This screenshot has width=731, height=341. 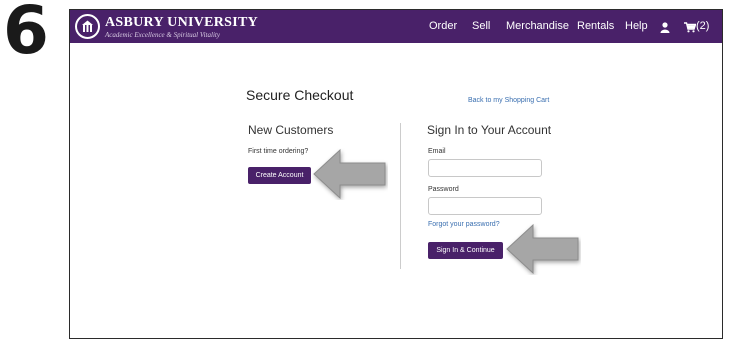 What do you see at coordinates (278, 151) in the screenshot?
I see `first-time-prompt: First time ordering?` at bounding box center [278, 151].